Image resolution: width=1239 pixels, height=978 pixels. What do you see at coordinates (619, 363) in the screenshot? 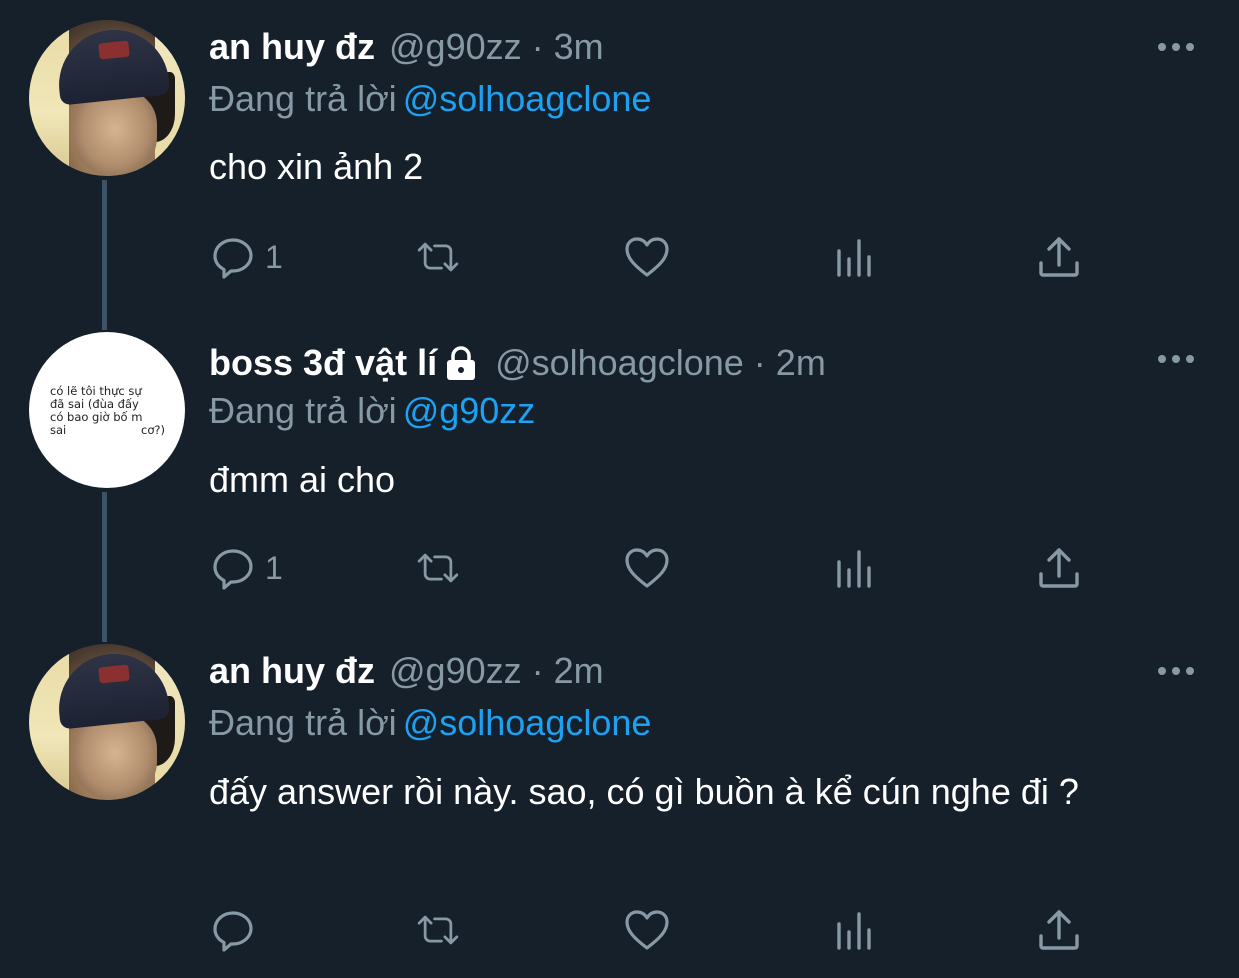
I see `user-handle: @solhoagclone` at bounding box center [619, 363].